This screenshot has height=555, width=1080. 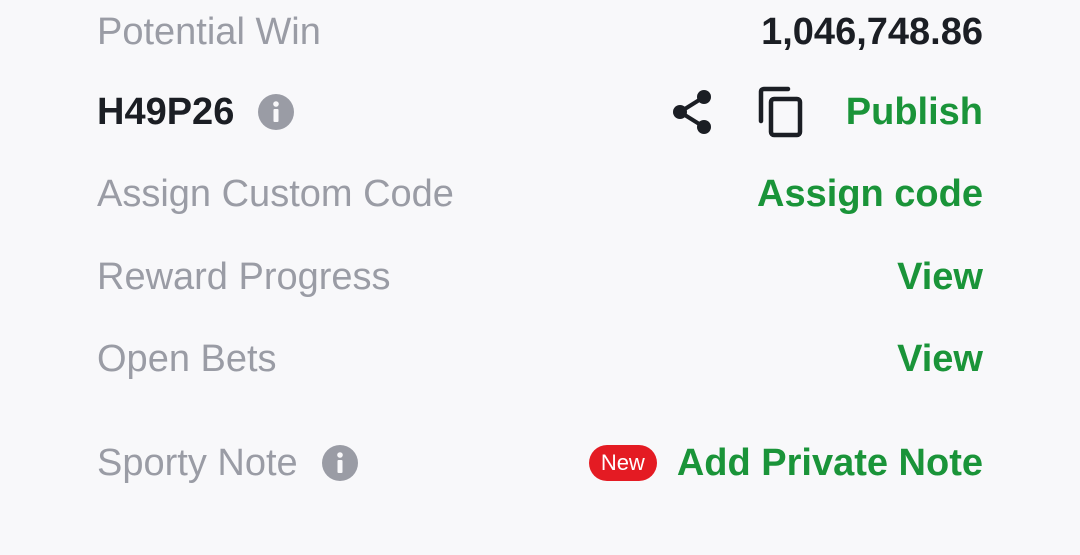 I want to click on open-bets-label: Open Bets, so click(x=187, y=358).